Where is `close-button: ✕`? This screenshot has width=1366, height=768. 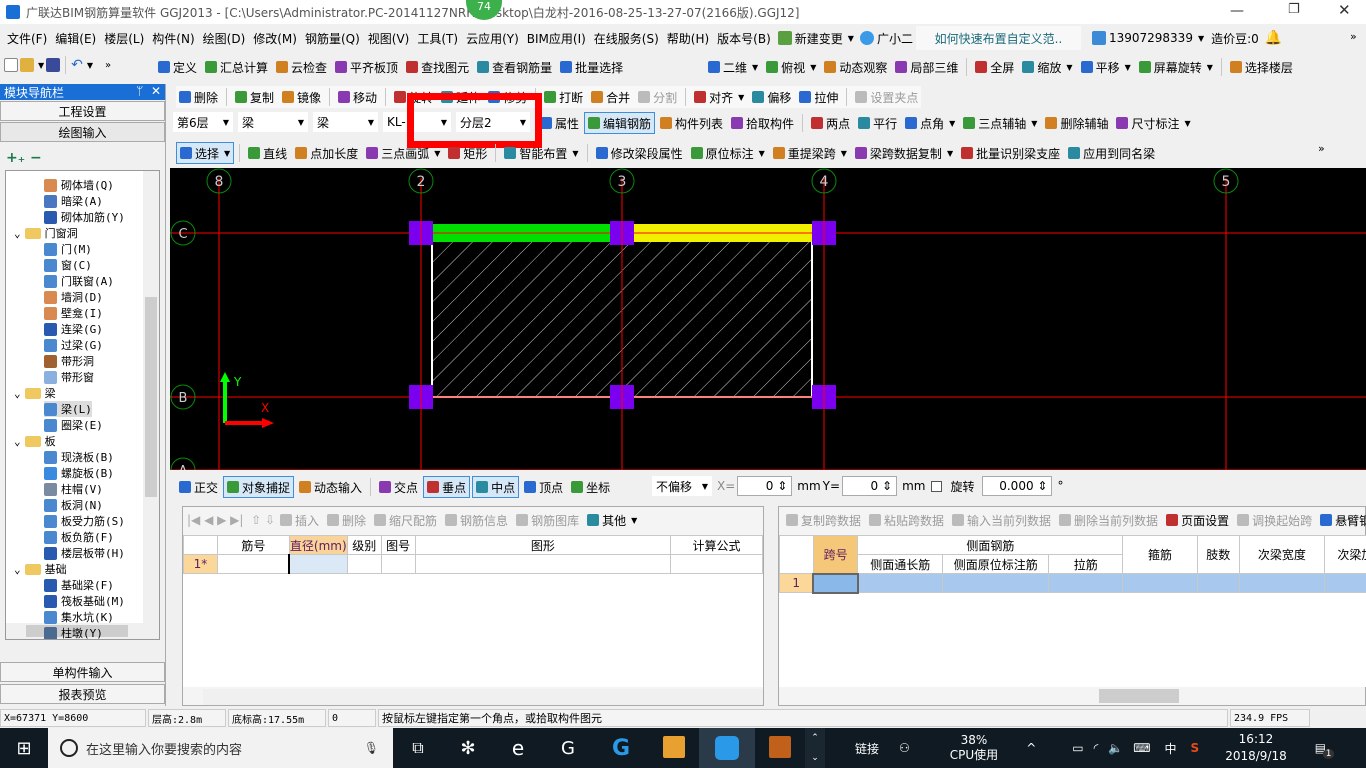
close-button: ✕ is located at coordinates (1344, 10).